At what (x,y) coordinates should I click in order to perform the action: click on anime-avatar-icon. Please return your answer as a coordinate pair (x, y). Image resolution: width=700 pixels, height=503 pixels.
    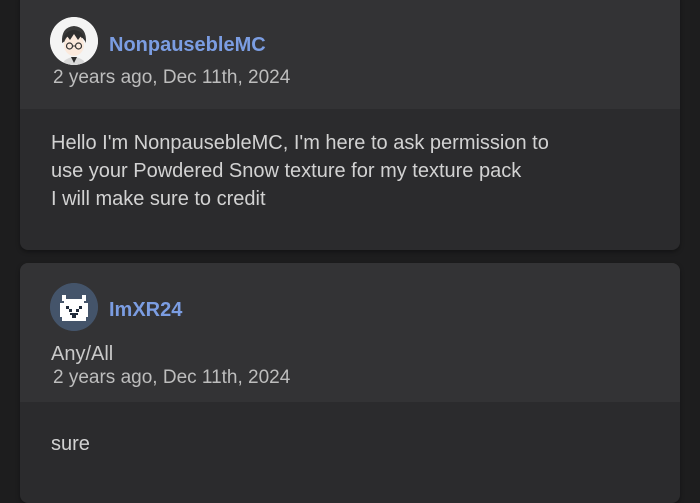
    Looking at the image, I should click on (74, 41).